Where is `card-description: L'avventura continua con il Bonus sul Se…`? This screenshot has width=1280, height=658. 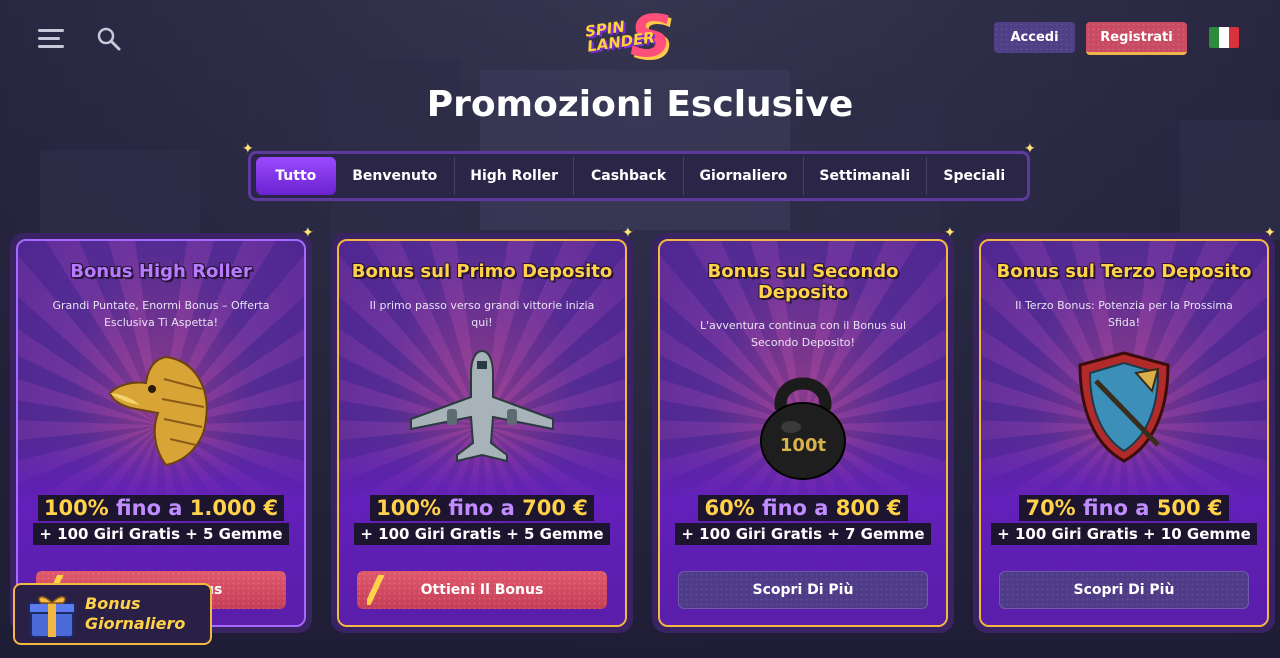
card-description: L'avventura continua con il Bonus sul Se… is located at coordinates (803, 334).